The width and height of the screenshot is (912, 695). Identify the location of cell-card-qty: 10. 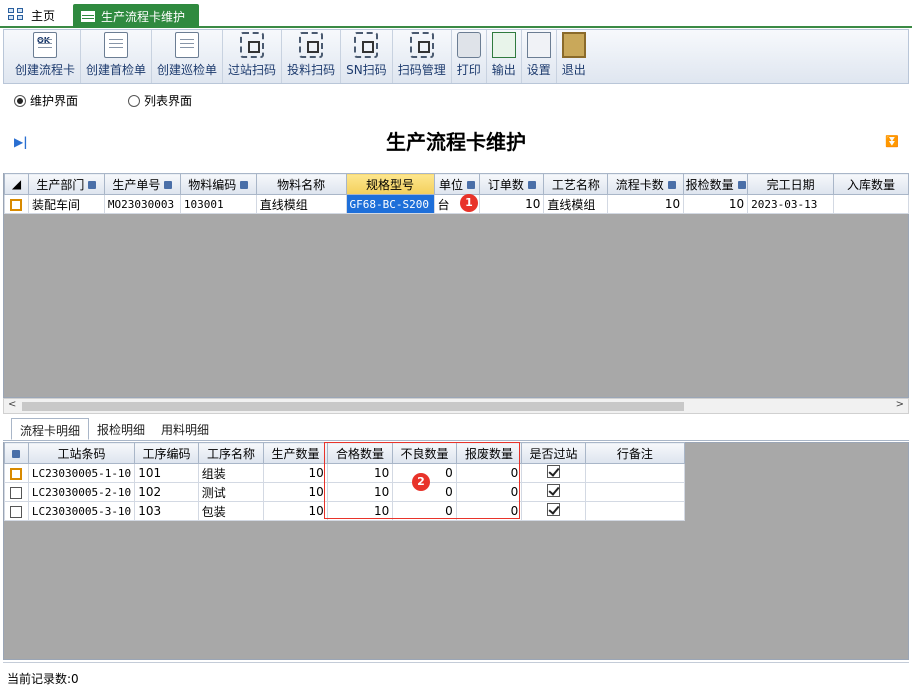
(646, 204).